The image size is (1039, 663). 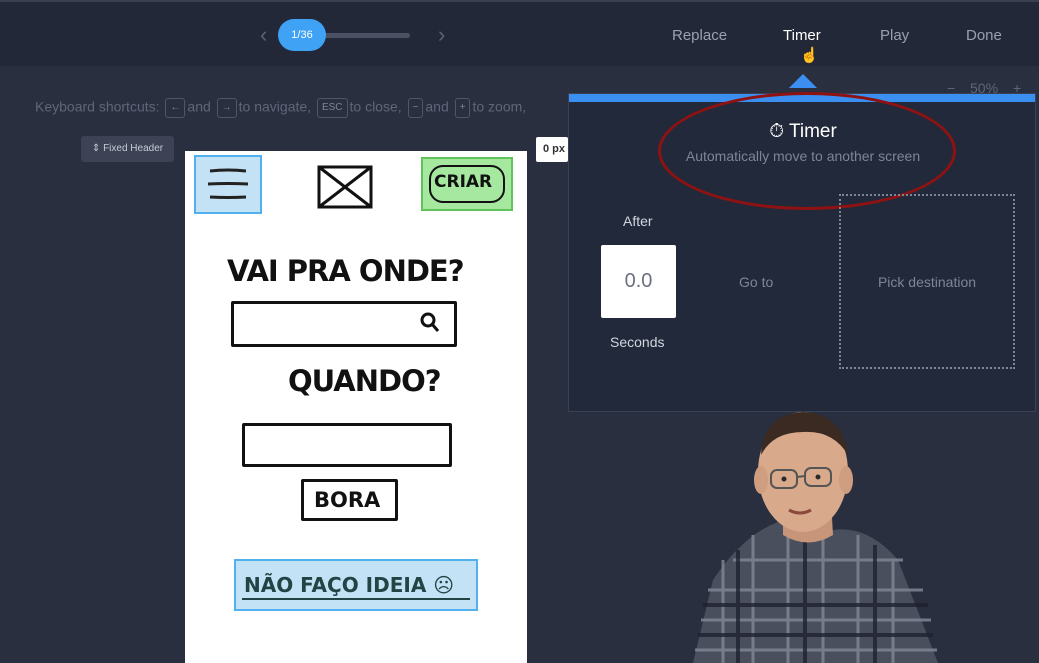 I want to click on seconds-label: Seconds, so click(x=637, y=342).